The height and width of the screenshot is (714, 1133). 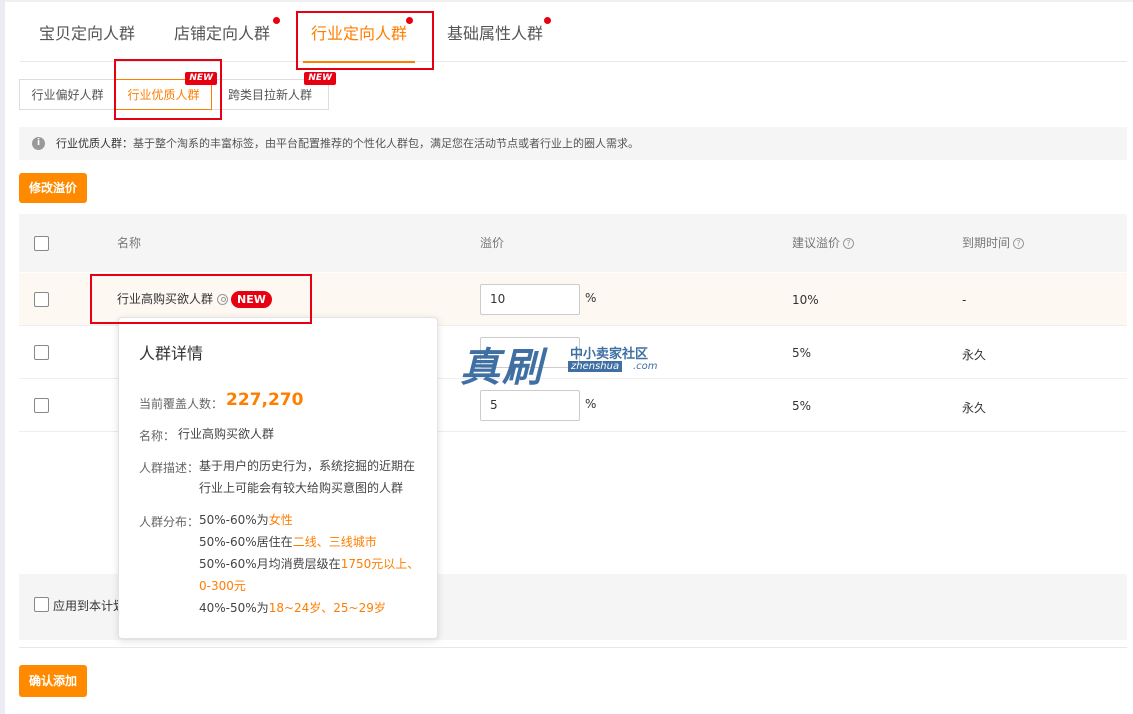 I want to click on apply-to-plan-label: 应用到本计划, so click(x=89, y=606).